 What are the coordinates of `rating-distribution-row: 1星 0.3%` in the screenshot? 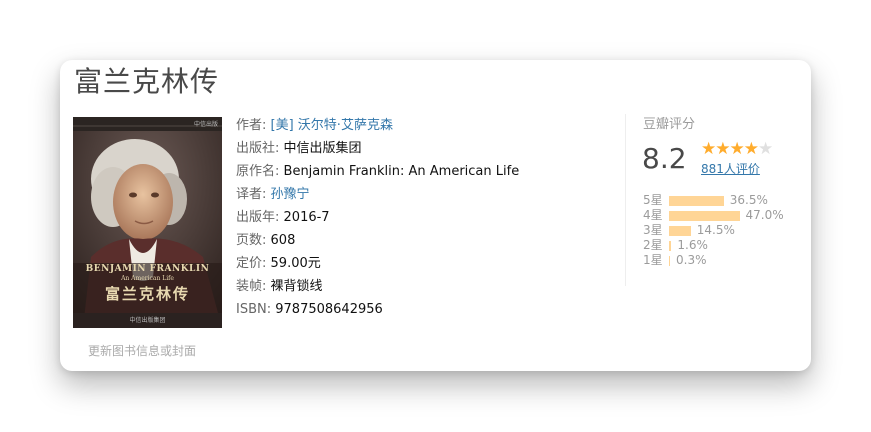 It's located at (713, 260).